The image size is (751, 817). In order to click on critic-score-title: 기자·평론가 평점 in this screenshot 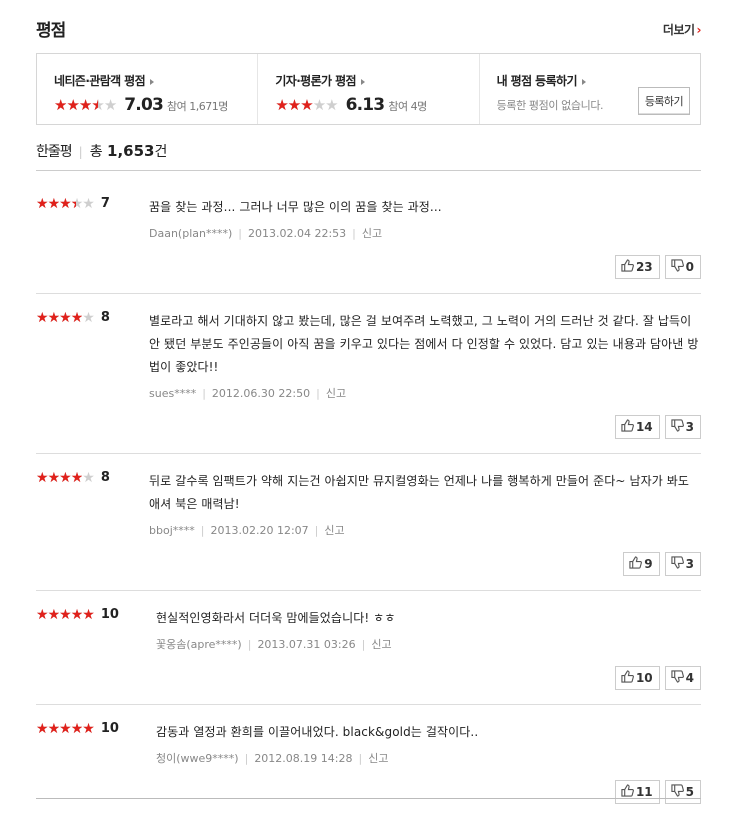, I will do `click(315, 81)`.